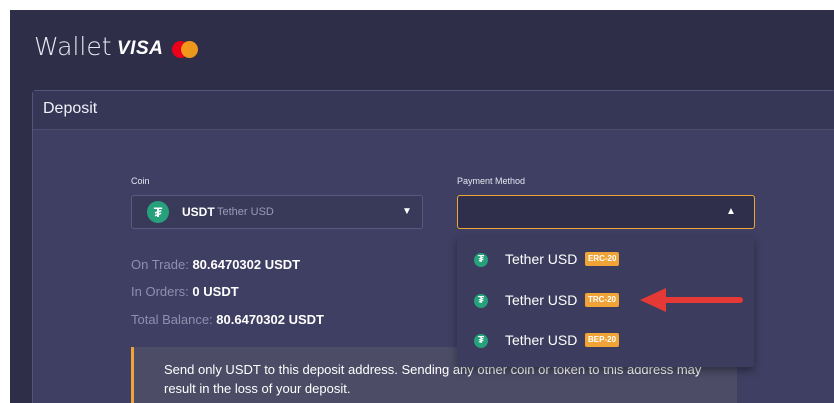  Describe the element at coordinates (407, 211) in the screenshot. I see `caret-down-icon: ▼` at that location.